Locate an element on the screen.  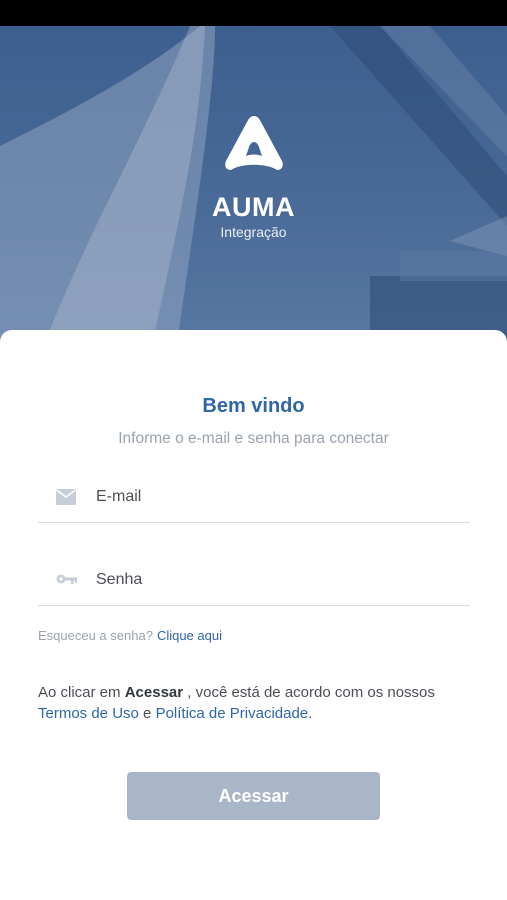
terms-action-word: Acessar is located at coordinates (154, 692).